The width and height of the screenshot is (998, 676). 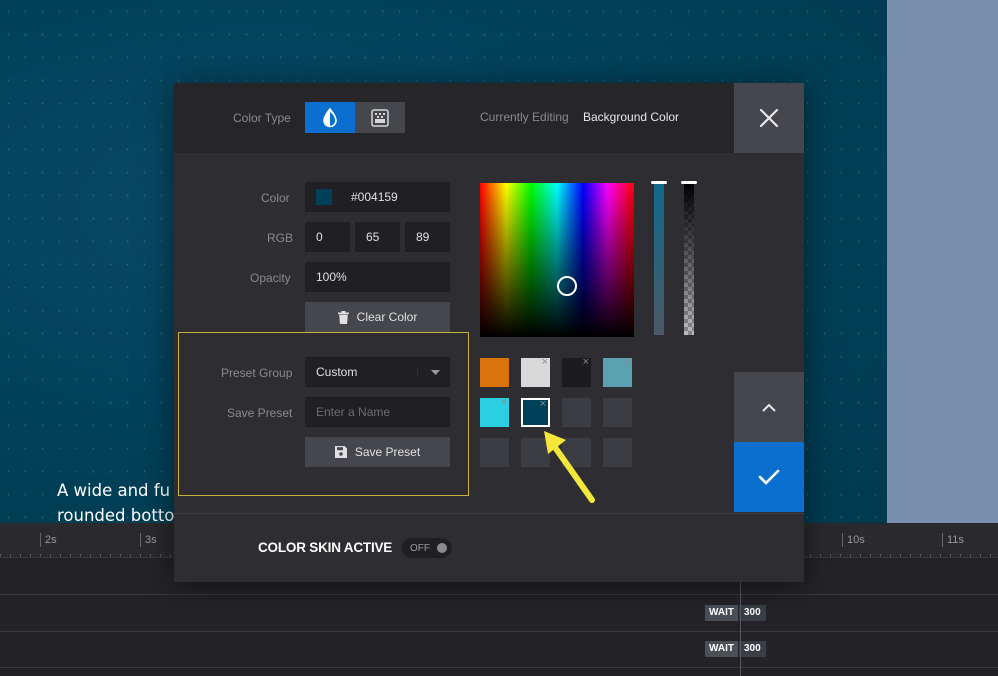 What do you see at coordinates (340, 452) in the screenshot?
I see `floppy-icon` at bounding box center [340, 452].